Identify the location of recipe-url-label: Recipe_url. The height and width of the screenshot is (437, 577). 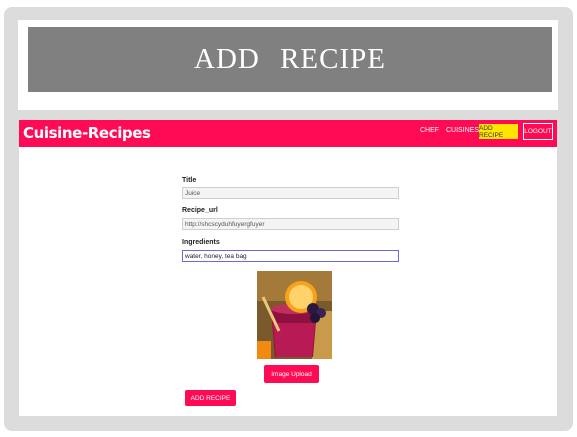
(200, 210).